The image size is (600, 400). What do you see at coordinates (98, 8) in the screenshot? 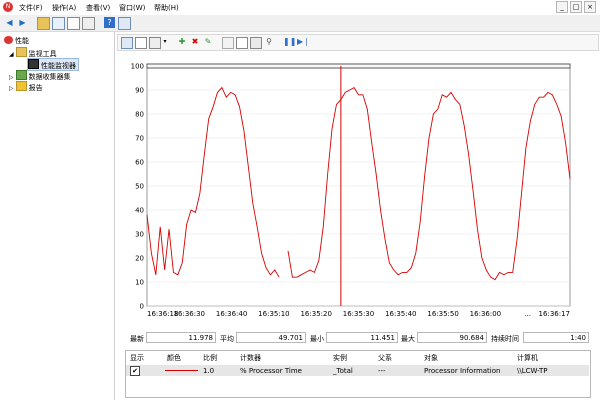
I see `menu-view: 查看(V)` at bounding box center [98, 8].